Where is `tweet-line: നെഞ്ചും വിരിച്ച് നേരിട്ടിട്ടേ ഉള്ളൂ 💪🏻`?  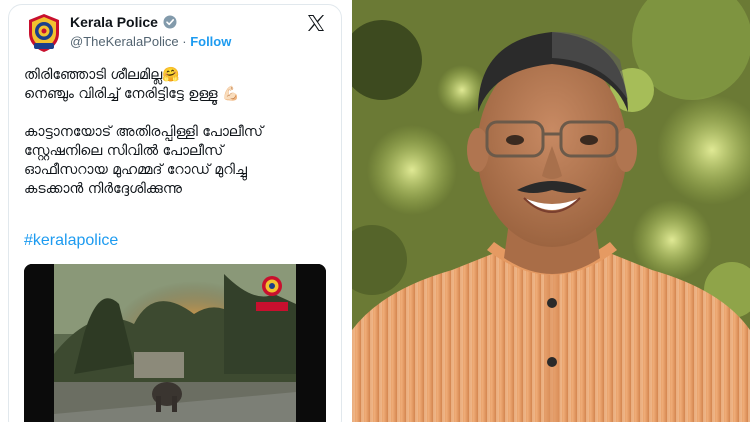
tweet-line: നെഞ്ചും വിരിച്ച് നേരിട്ടിട്ടേ ഉള്ളൂ 💪🏻 is located at coordinates (132, 94).